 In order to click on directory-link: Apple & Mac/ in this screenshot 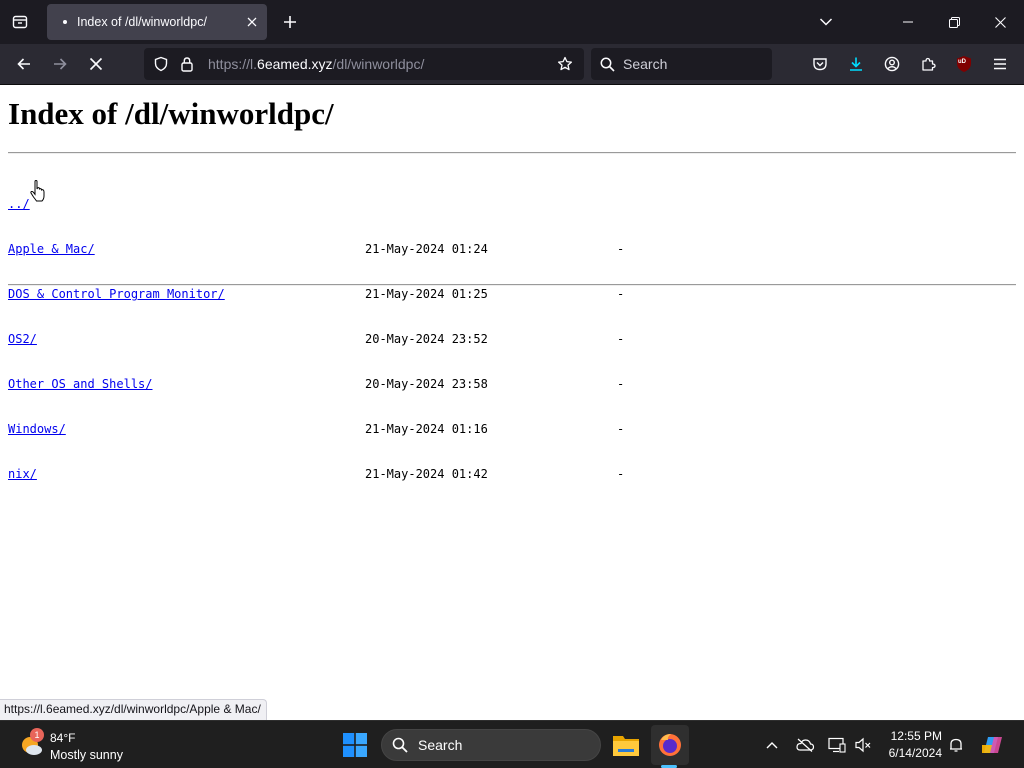, I will do `click(51, 249)`.